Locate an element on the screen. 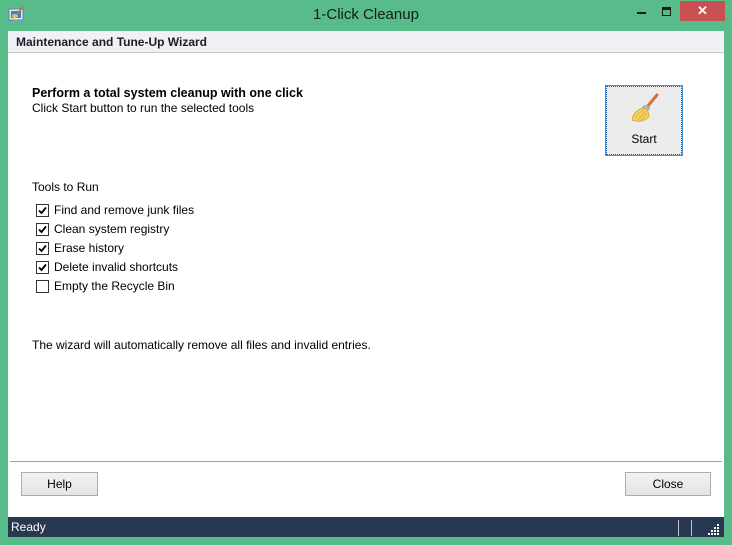 This screenshot has width=732, height=545. close-window-button: ✕ is located at coordinates (702, 11).